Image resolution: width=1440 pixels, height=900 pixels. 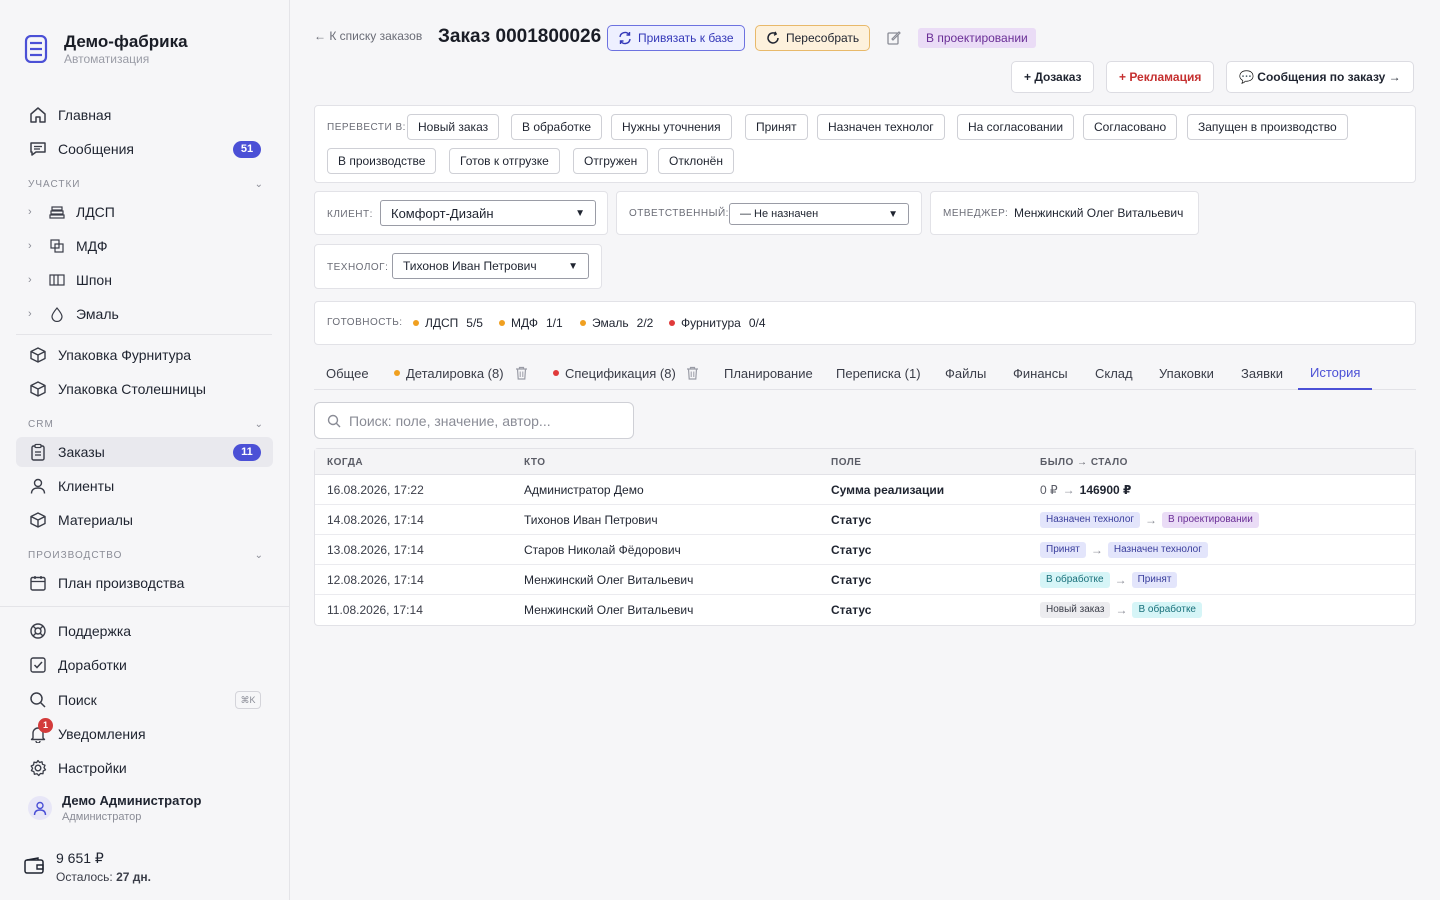 I want to click on nav-area-veneer: › Шпон, so click(x=144, y=280).